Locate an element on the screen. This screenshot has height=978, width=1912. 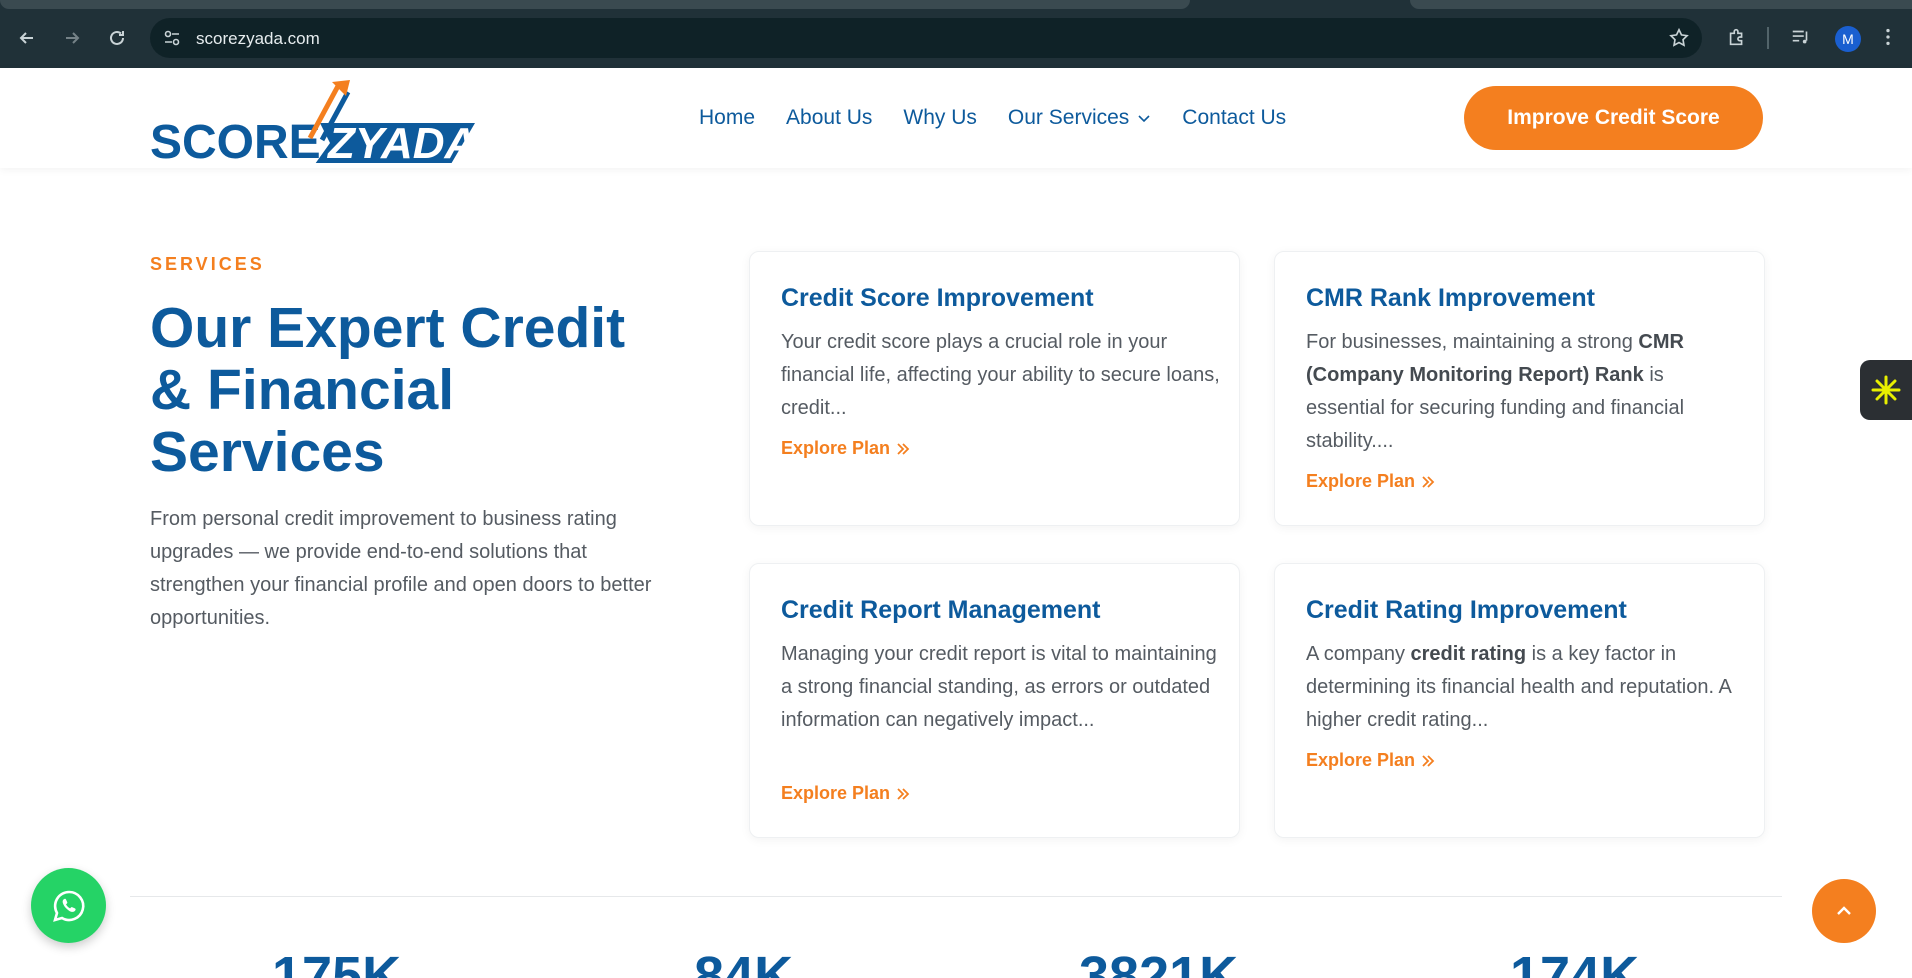
reload-icon is located at coordinates (117, 37).